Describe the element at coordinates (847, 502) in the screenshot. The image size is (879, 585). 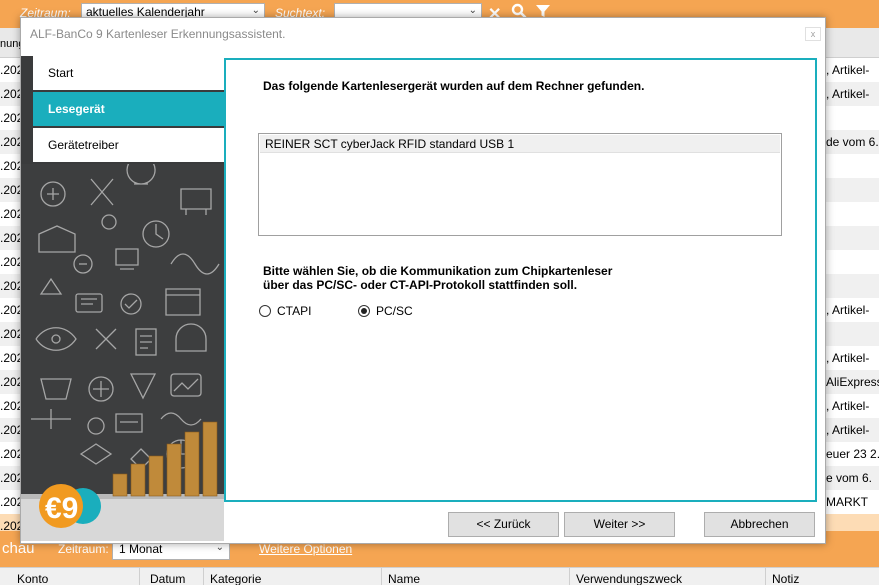
I see `row-purpose-fragment: MARKT` at that location.